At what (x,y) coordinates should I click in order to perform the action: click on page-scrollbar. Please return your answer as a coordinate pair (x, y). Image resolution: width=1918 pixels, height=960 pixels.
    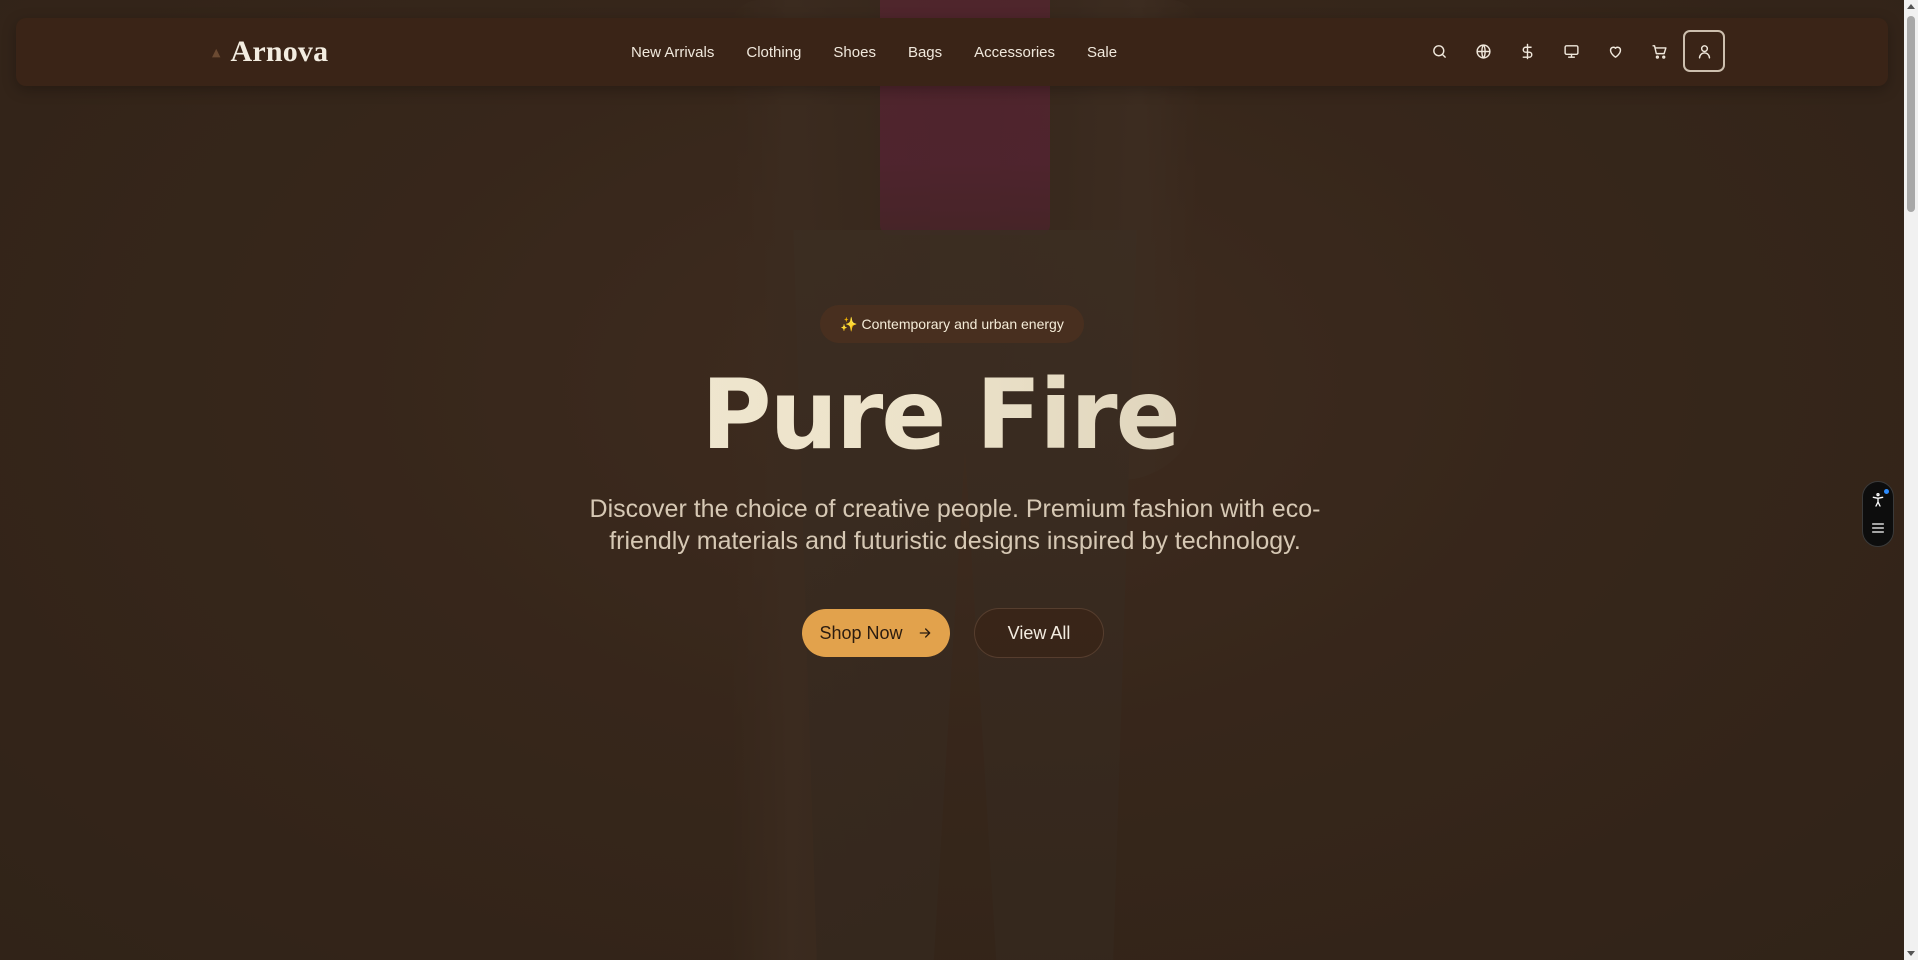
    Looking at the image, I should click on (1911, 480).